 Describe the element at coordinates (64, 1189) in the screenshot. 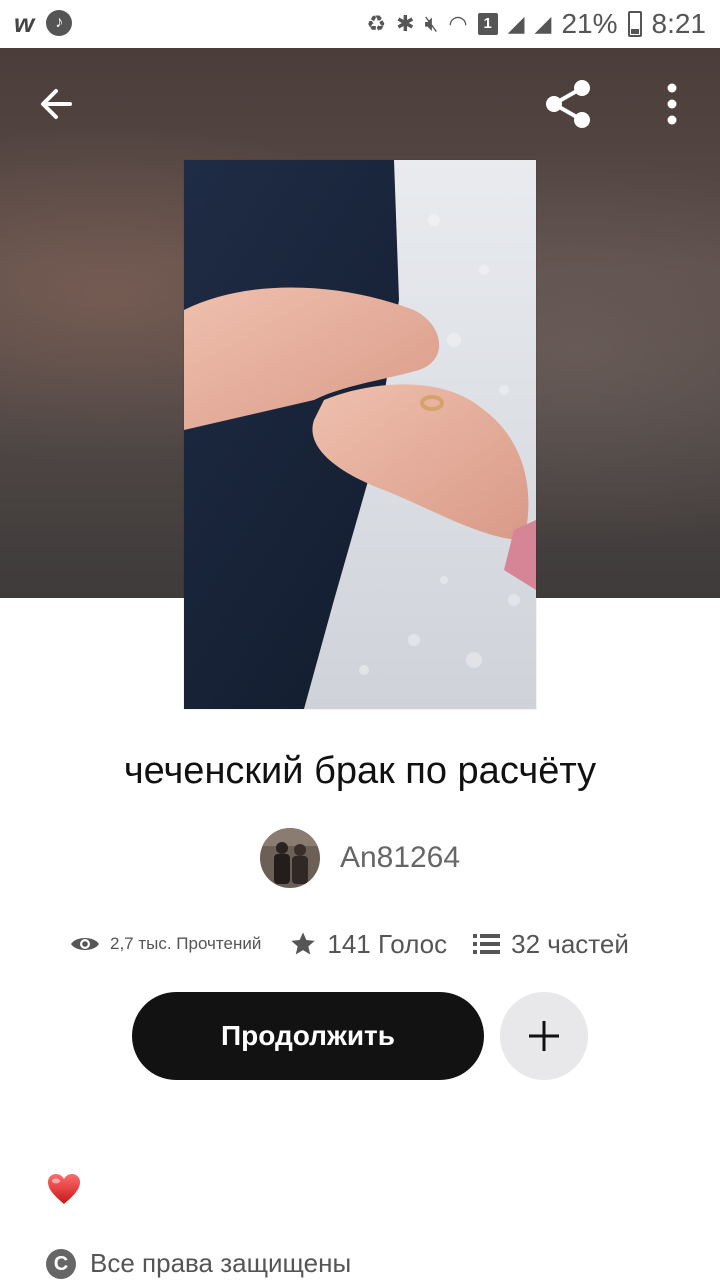

I see `heart-icon` at that location.